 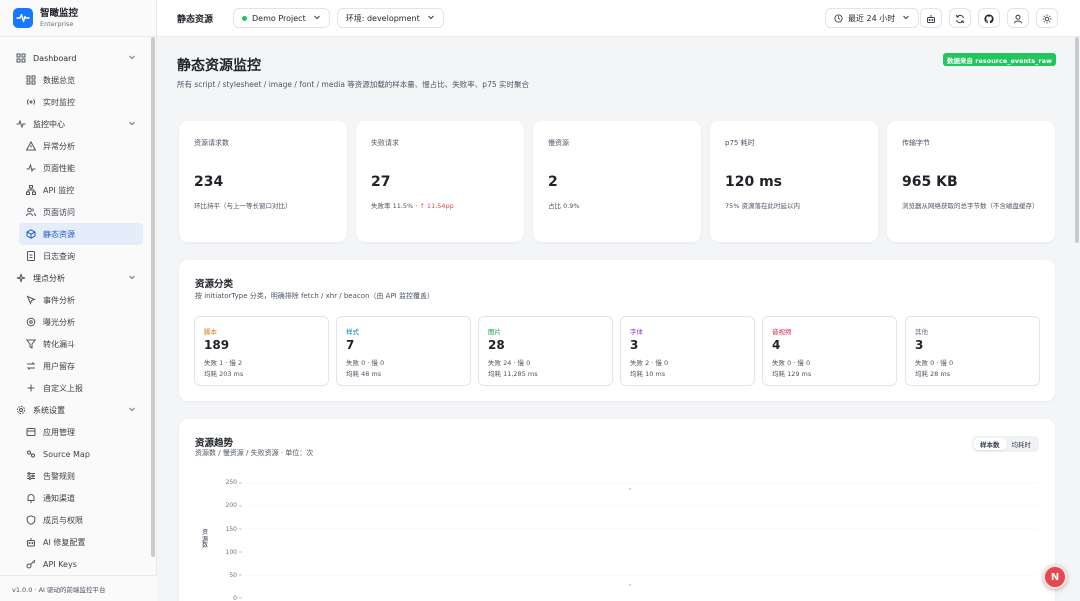 What do you see at coordinates (59, 13) in the screenshot?
I see `brand-name: 智瞰监控` at bounding box center [59, 13].